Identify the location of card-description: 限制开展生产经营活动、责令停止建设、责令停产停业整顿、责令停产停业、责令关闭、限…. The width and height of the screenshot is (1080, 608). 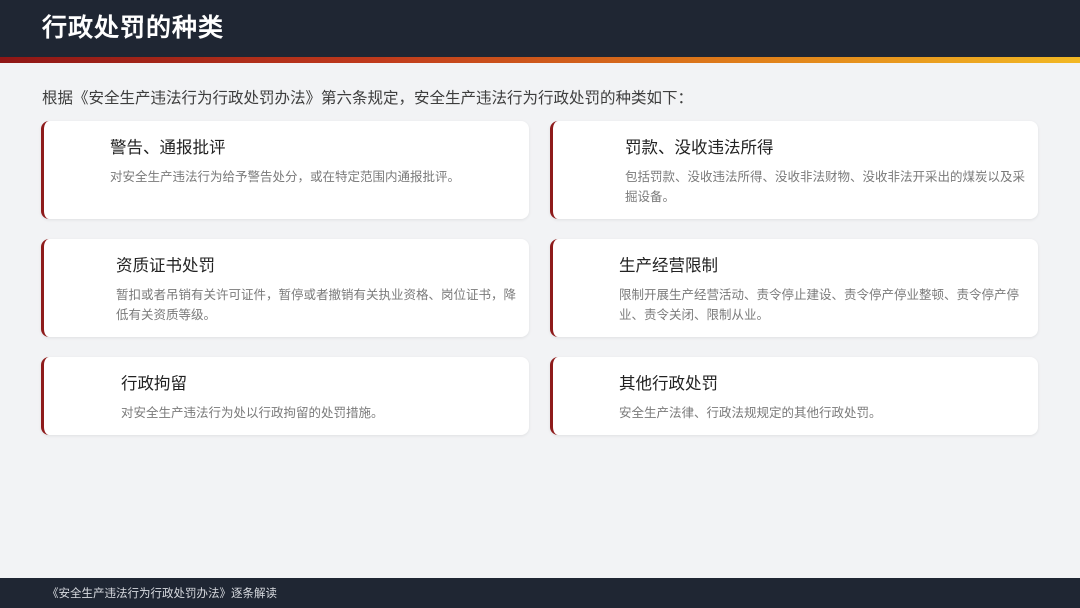
(819, 304).